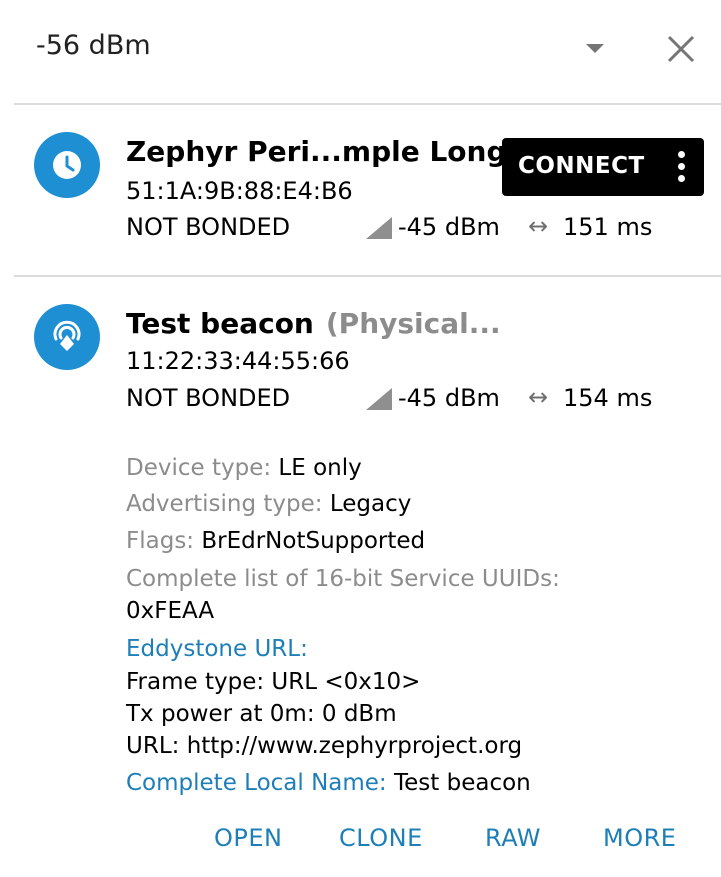 Image resolution: width=721 pixels, height=877 pixels. Describe the element at coordinates (199, 468) in the screenshot. I see `detail-label: Device type:` at that location.